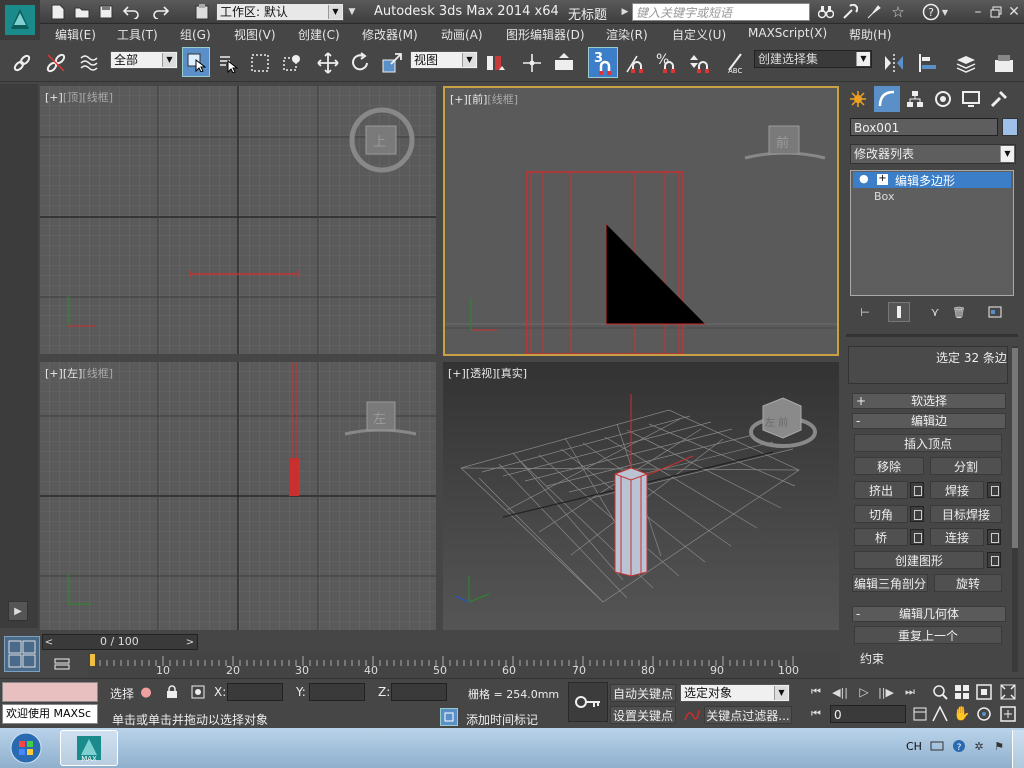 The width and height of the screenshot is (1024, 768). Describe the element at coordinates (995, 312) in the screenshot. I see `configure-modifier-sets-icon` at that location.